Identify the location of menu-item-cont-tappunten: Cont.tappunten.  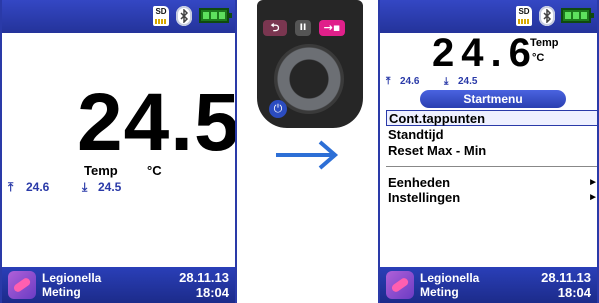
(491, 118).